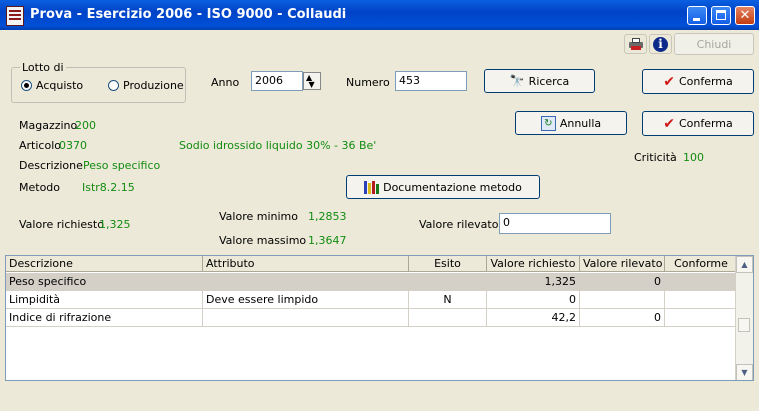  What do you see at coordinates (85, 125) in the screenshot?
I see `magazzino-value: 200` at bounding box center [85, 125].